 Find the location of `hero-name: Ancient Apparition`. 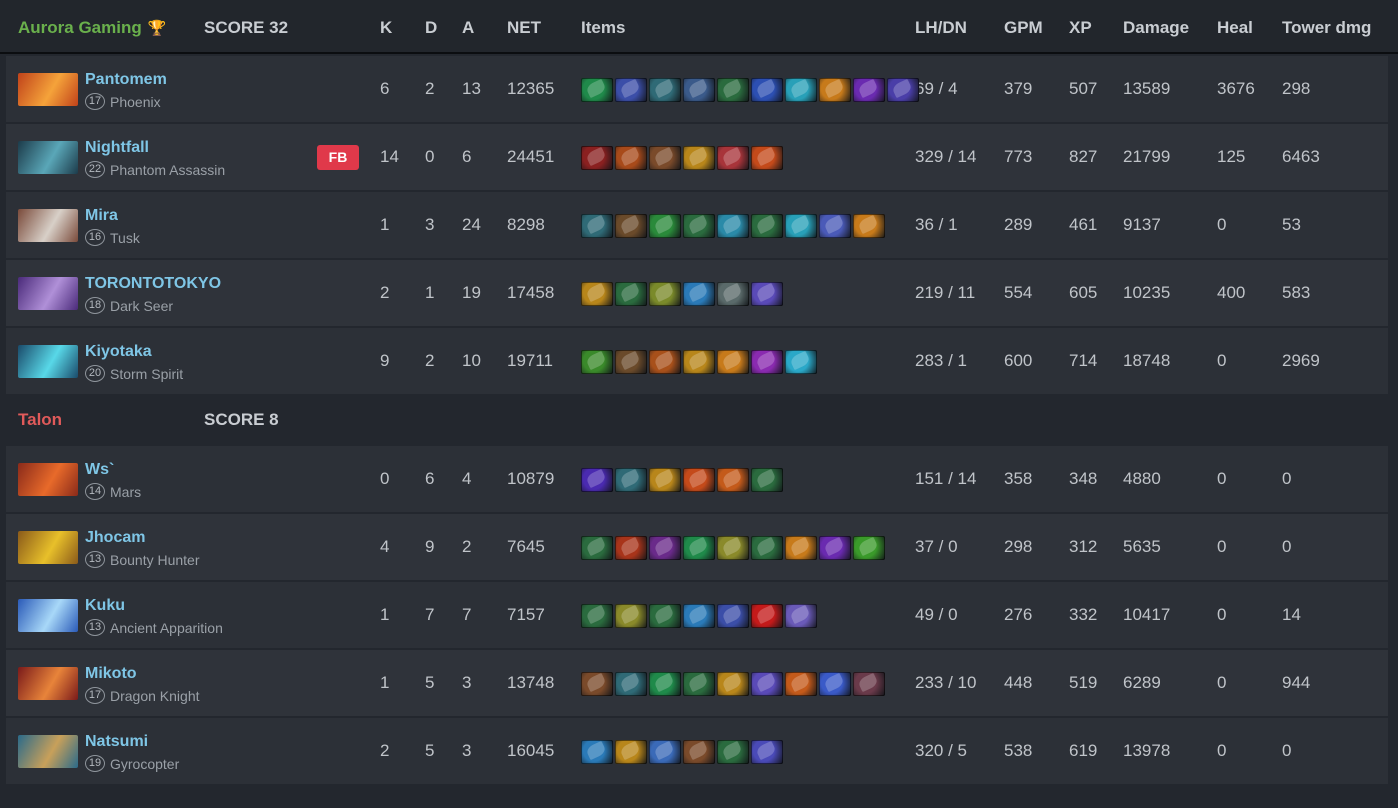

hero-name: Ancient Apparition is located at coordinates (166, 628).